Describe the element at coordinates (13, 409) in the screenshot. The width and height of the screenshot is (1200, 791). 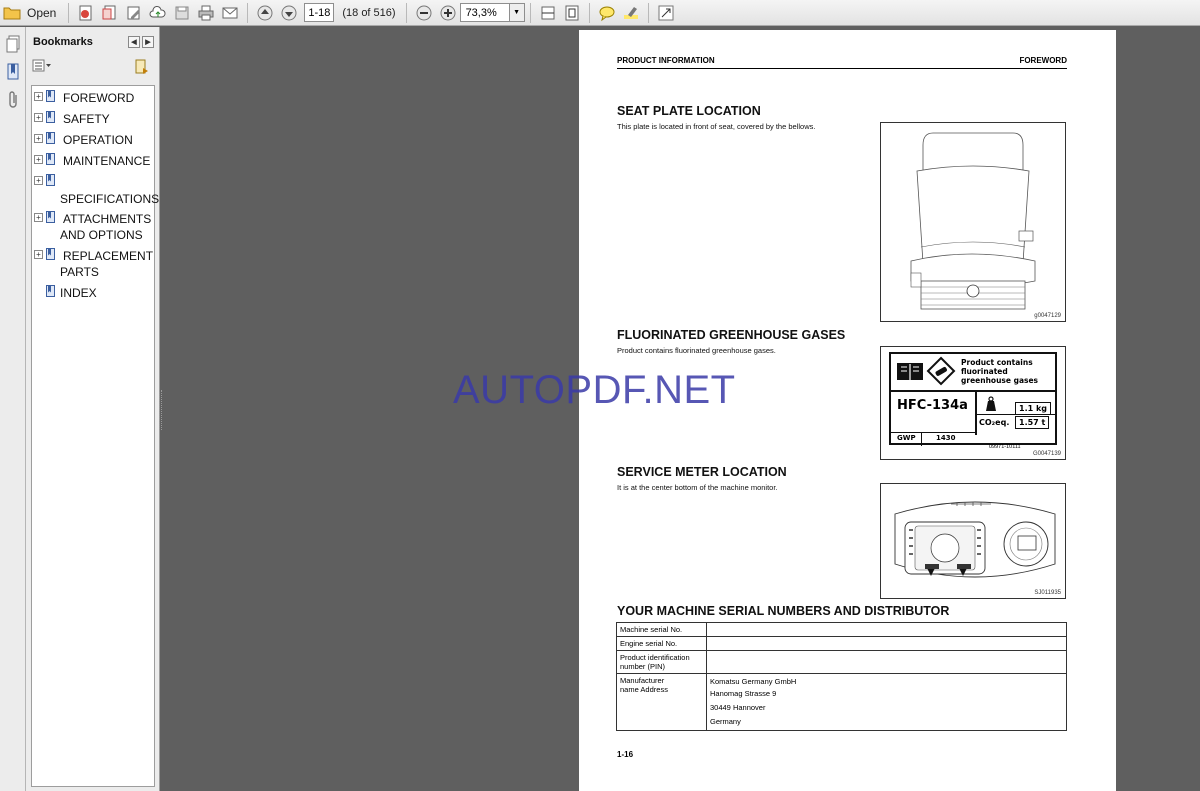
I see `navigation-strip` at that location.